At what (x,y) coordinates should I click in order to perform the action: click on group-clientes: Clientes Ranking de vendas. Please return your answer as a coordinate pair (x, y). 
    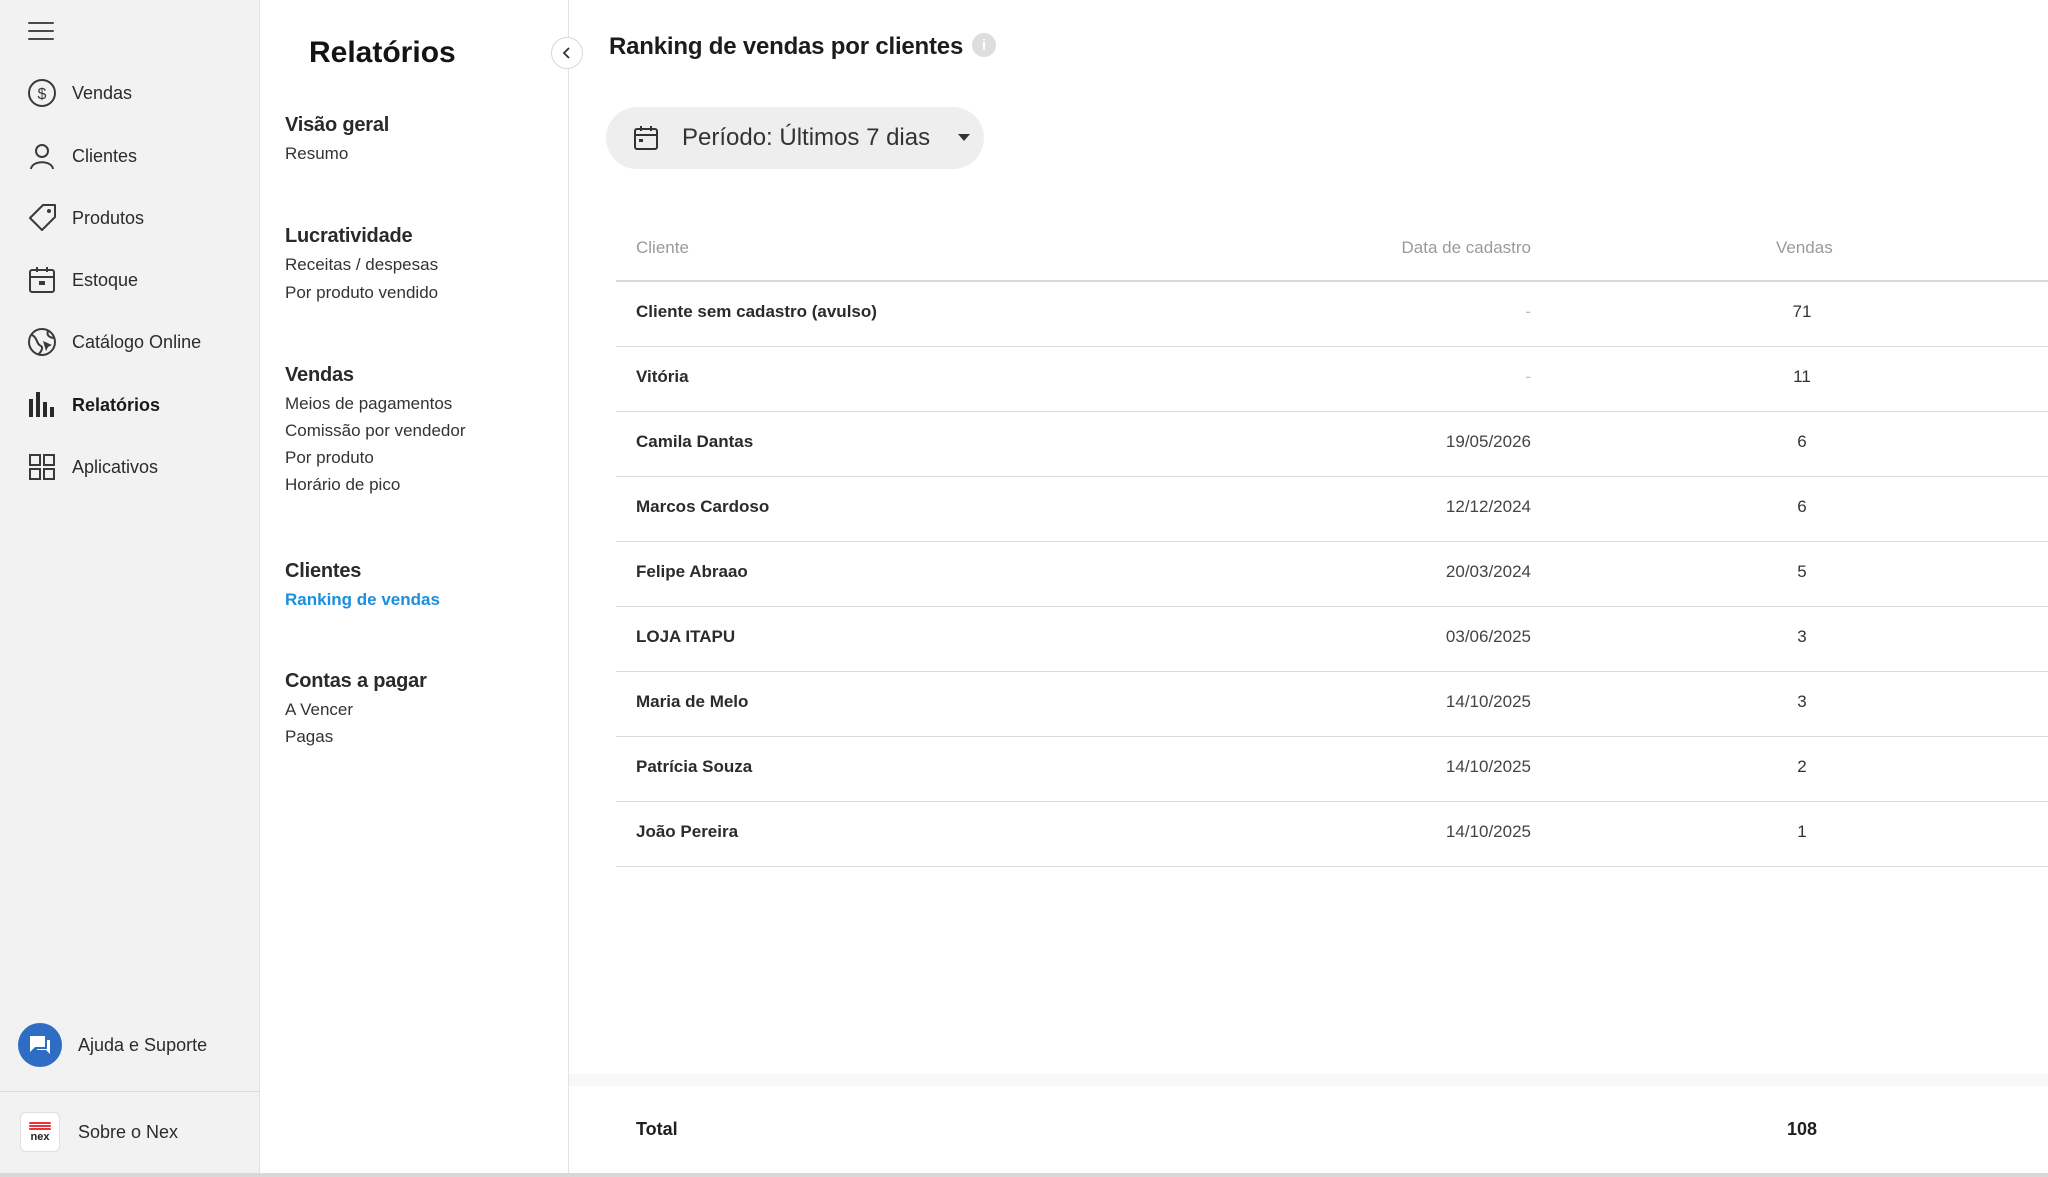
    Looking at the image, I should click on (362, 585).